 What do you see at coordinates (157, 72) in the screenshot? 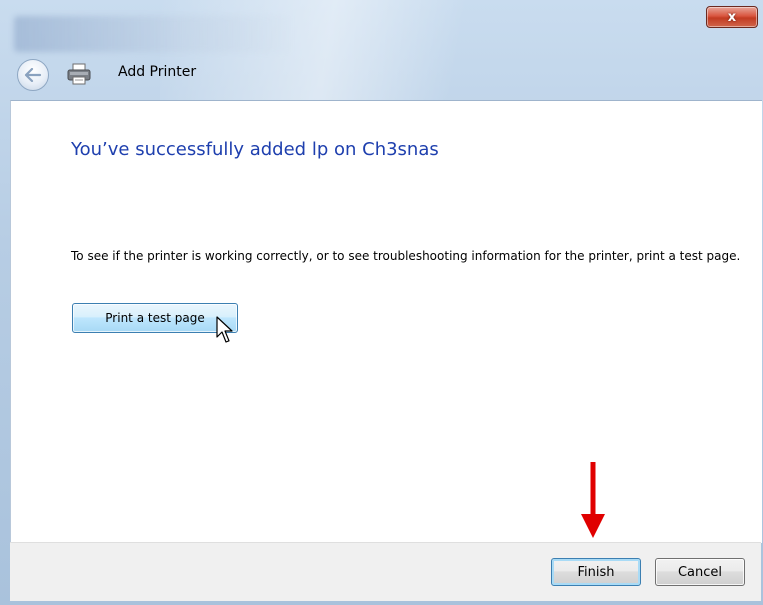
I see `window-title: Add Printer` at bounding box center [157, 72].